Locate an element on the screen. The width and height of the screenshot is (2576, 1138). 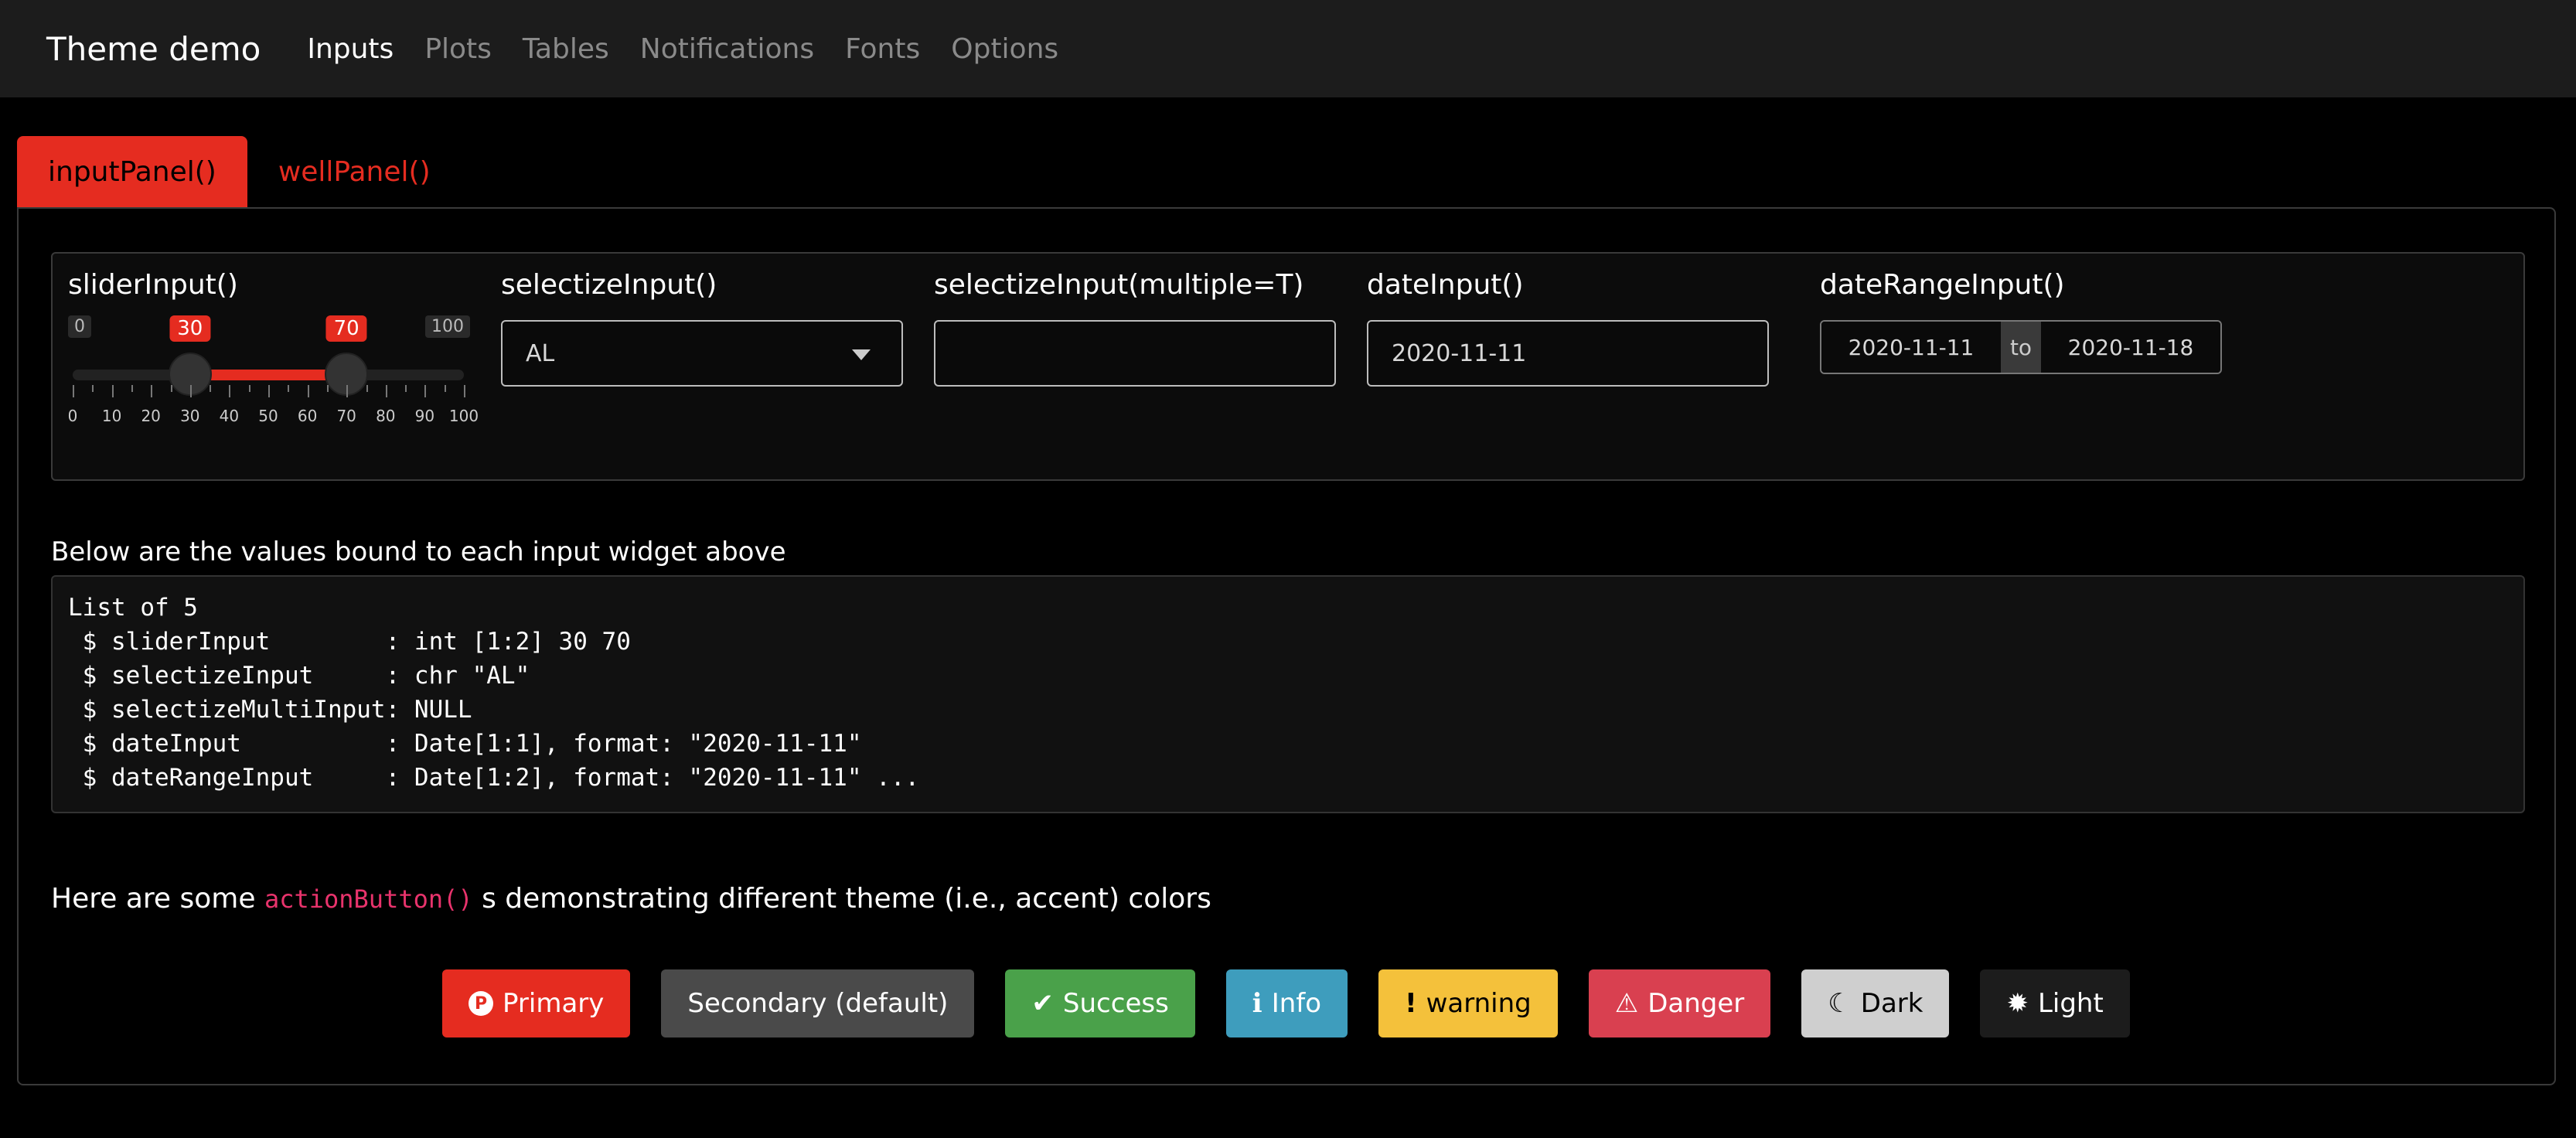
output-line: List of 5 is located at coordinates (133, 608).